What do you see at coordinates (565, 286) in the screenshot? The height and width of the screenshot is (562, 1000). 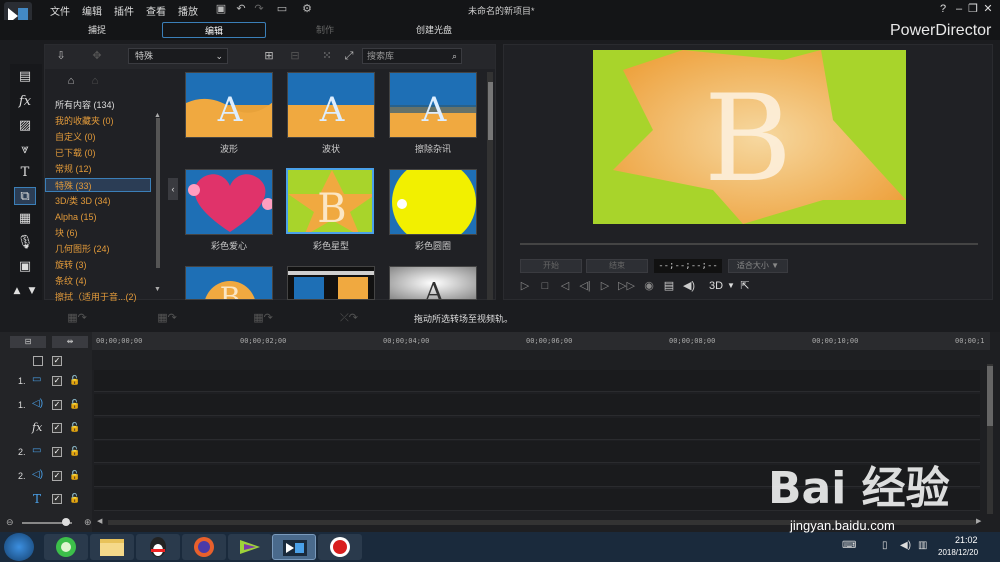 I see `prev-frame-icon: ◁` at bounding box center [565, 286].